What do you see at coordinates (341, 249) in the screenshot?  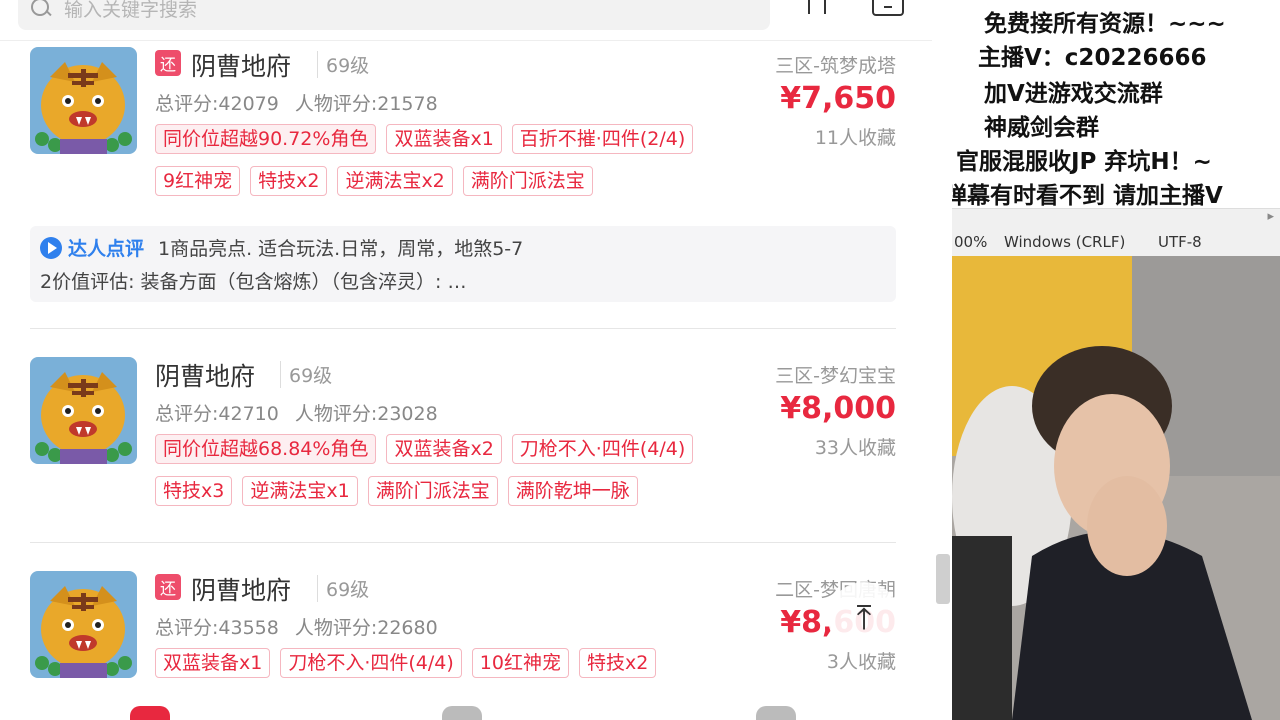 I see `review-line-1: 1商品亮点. 适合玩法.日常，周常，地煞5-7` at bounding box center [341, 249].